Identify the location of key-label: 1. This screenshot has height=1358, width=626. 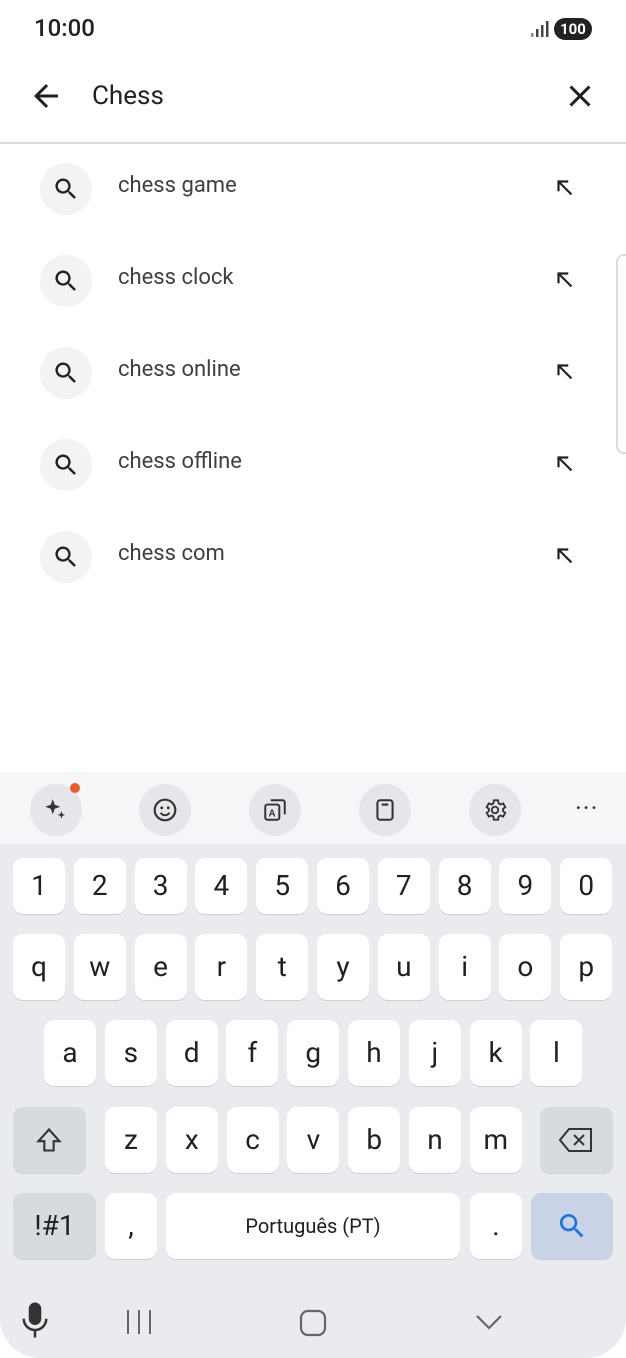
(39, 885).